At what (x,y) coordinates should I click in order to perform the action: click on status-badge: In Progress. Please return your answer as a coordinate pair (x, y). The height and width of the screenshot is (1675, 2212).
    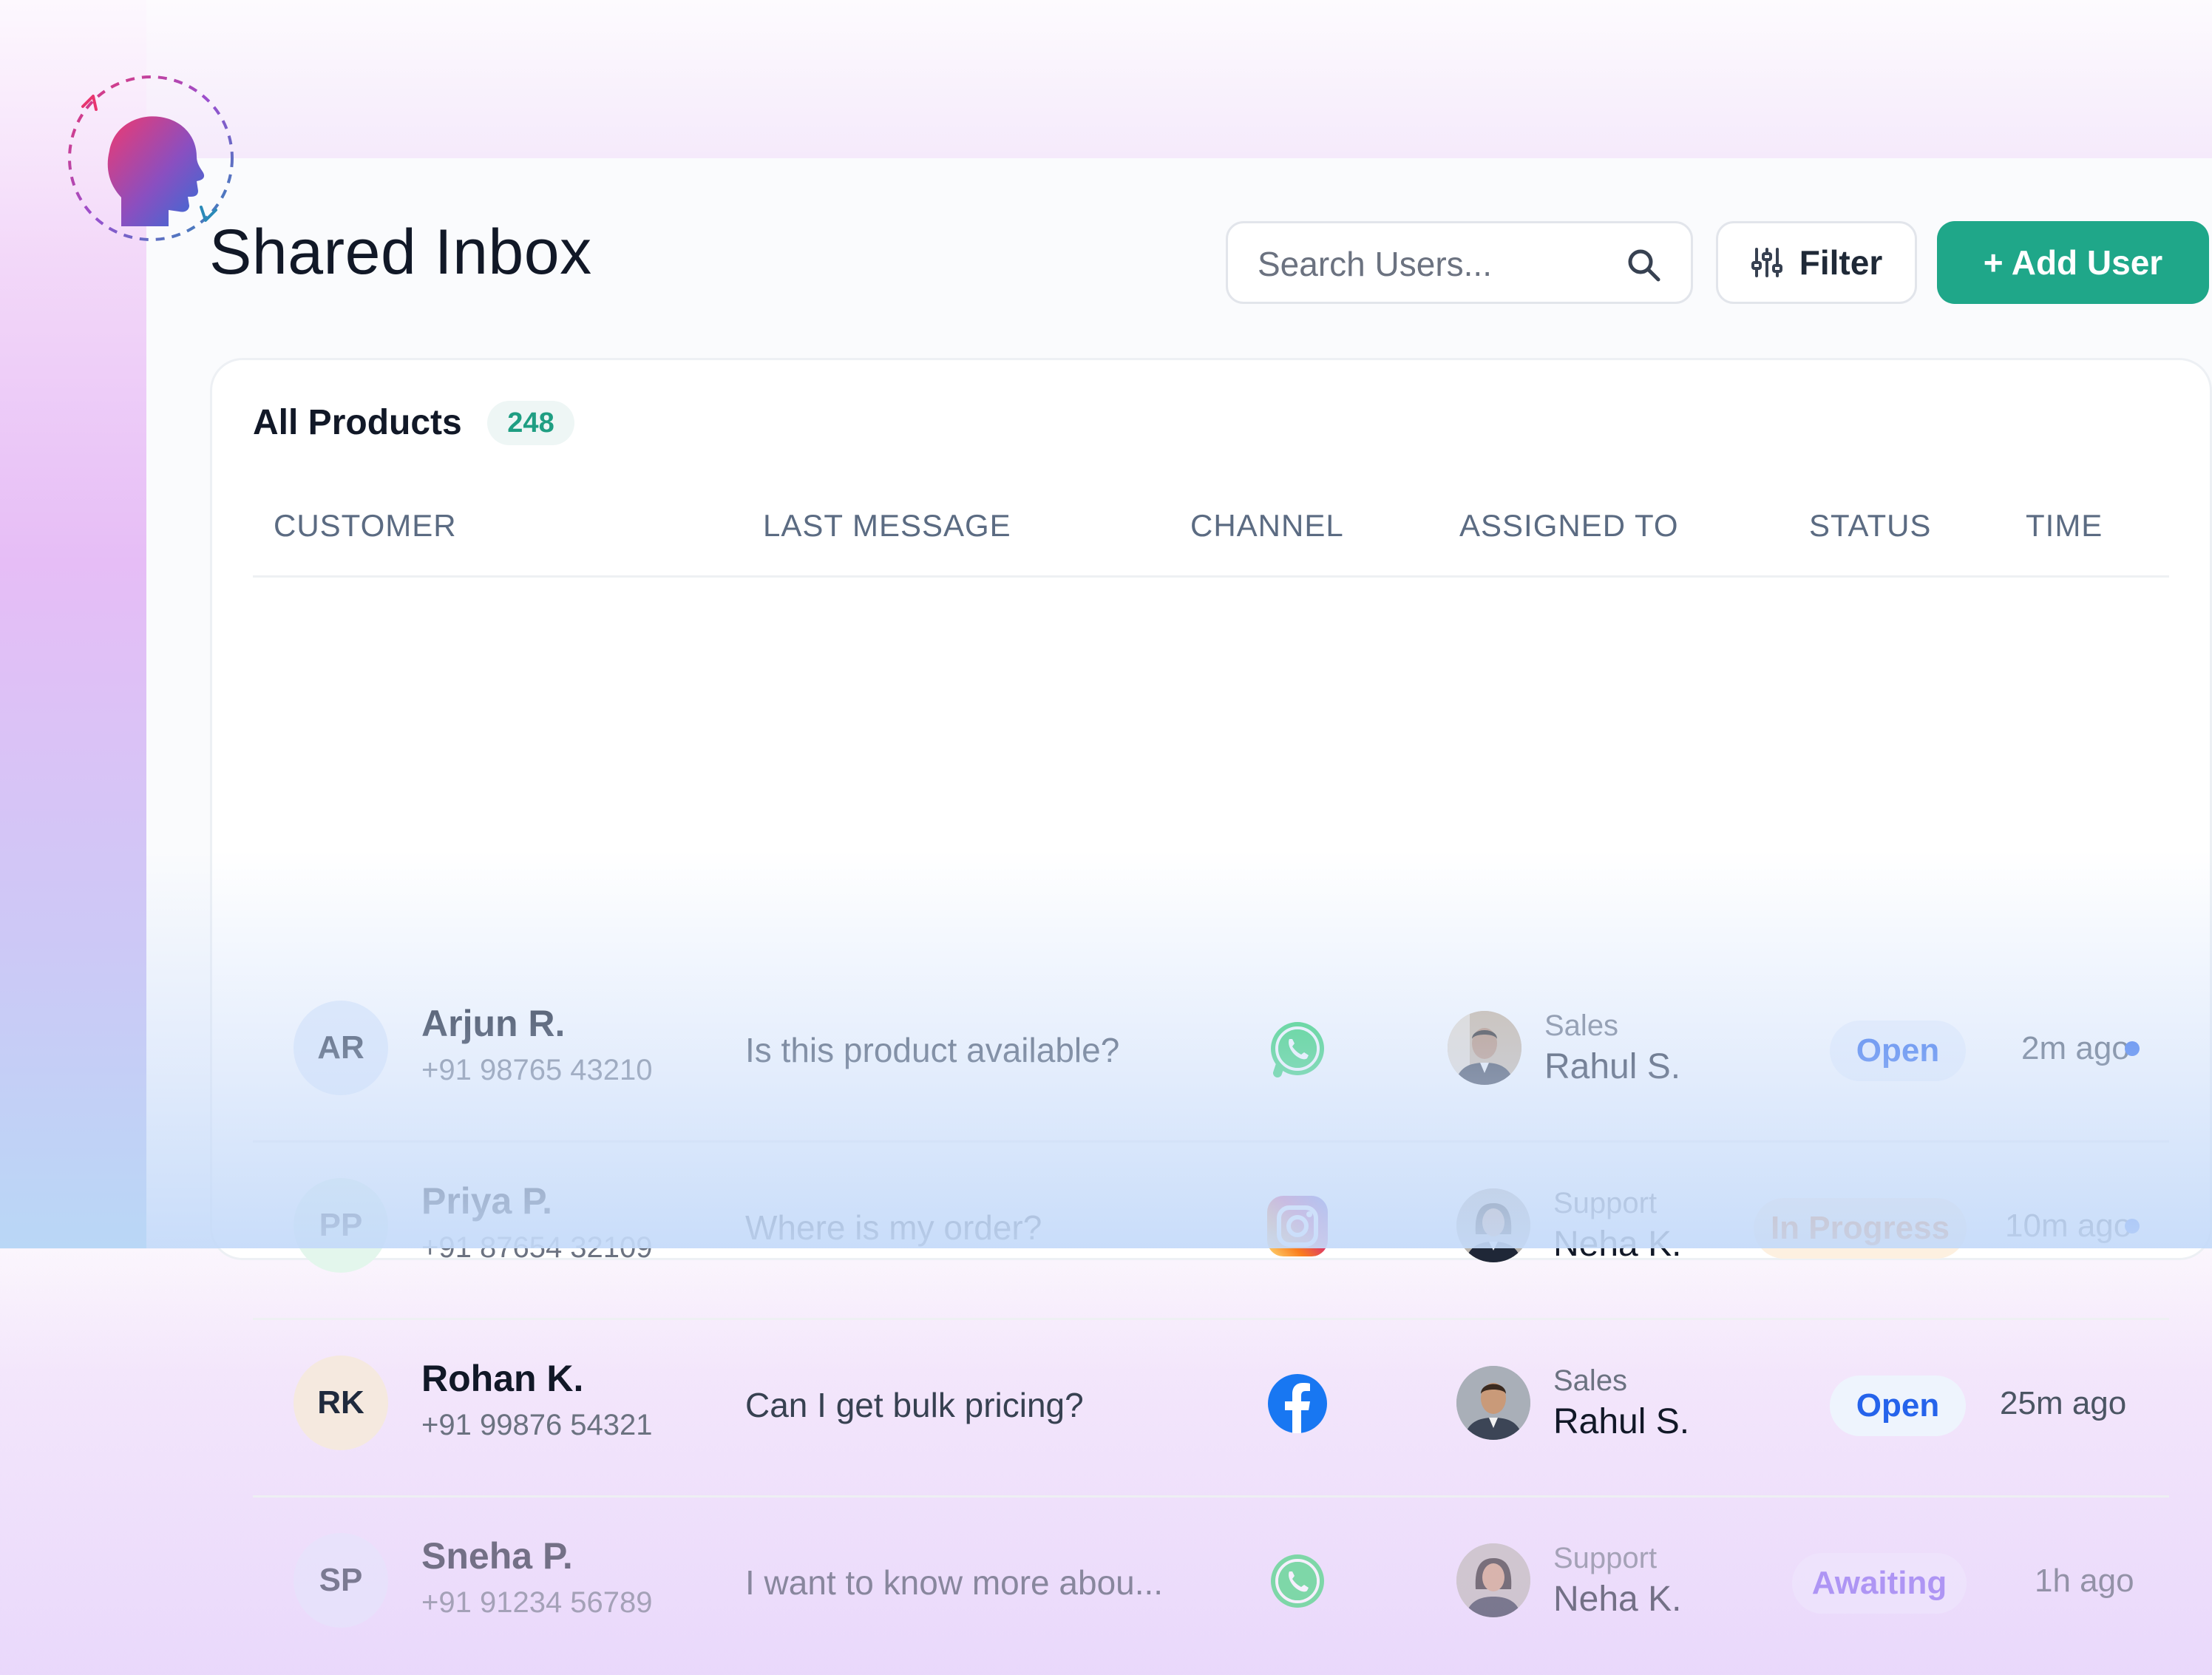
    Looking at the image, I should click on (1861, 1228).